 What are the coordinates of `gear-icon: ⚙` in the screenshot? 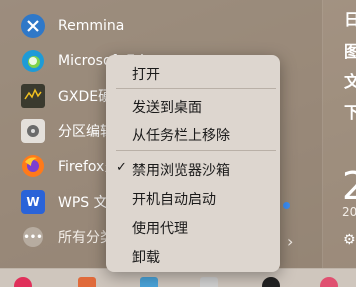 It's located at (349, 240).